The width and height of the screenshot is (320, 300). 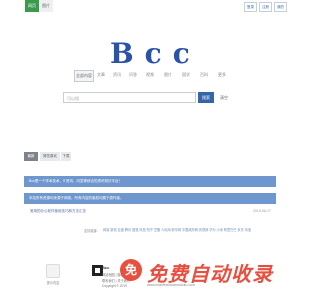 I want to click on tab-recommended: 猜您喜欢, so click(x=50, y=156).